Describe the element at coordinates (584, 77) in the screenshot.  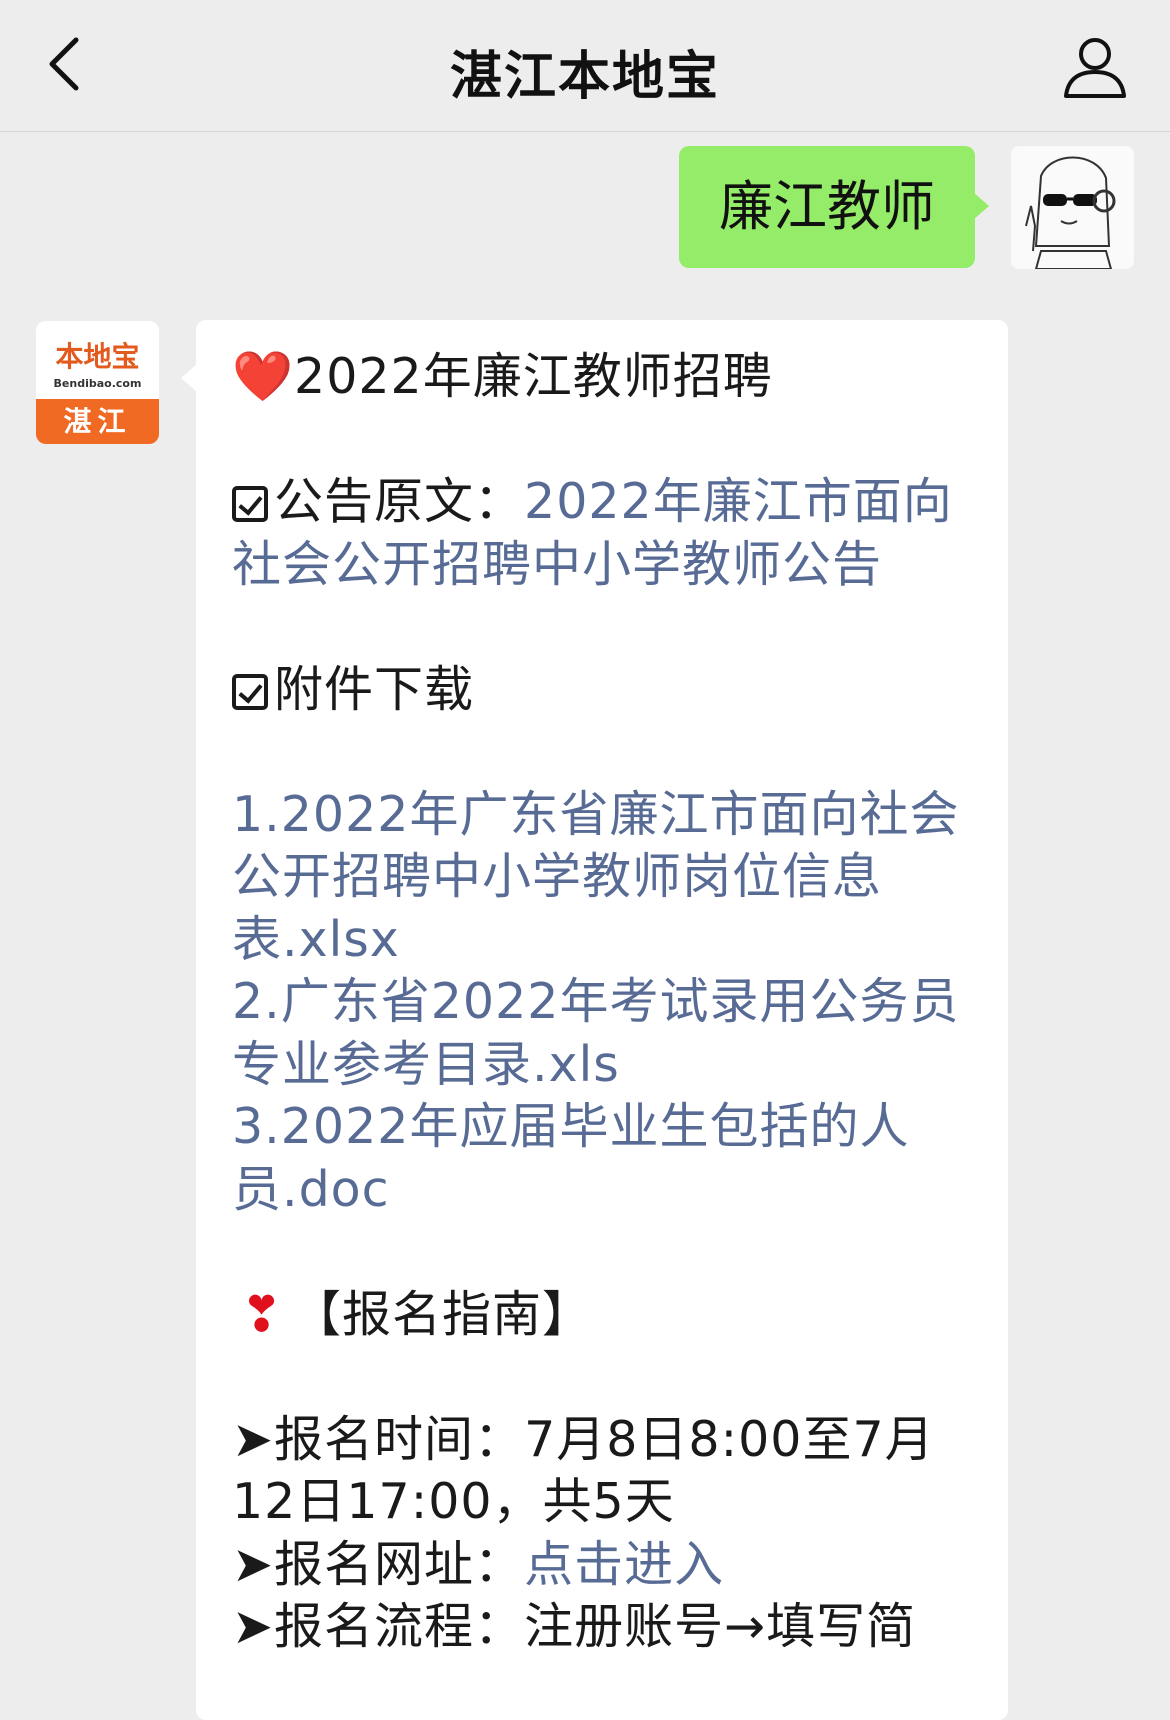
I see `page-title: 湛江本地宝` at that location.